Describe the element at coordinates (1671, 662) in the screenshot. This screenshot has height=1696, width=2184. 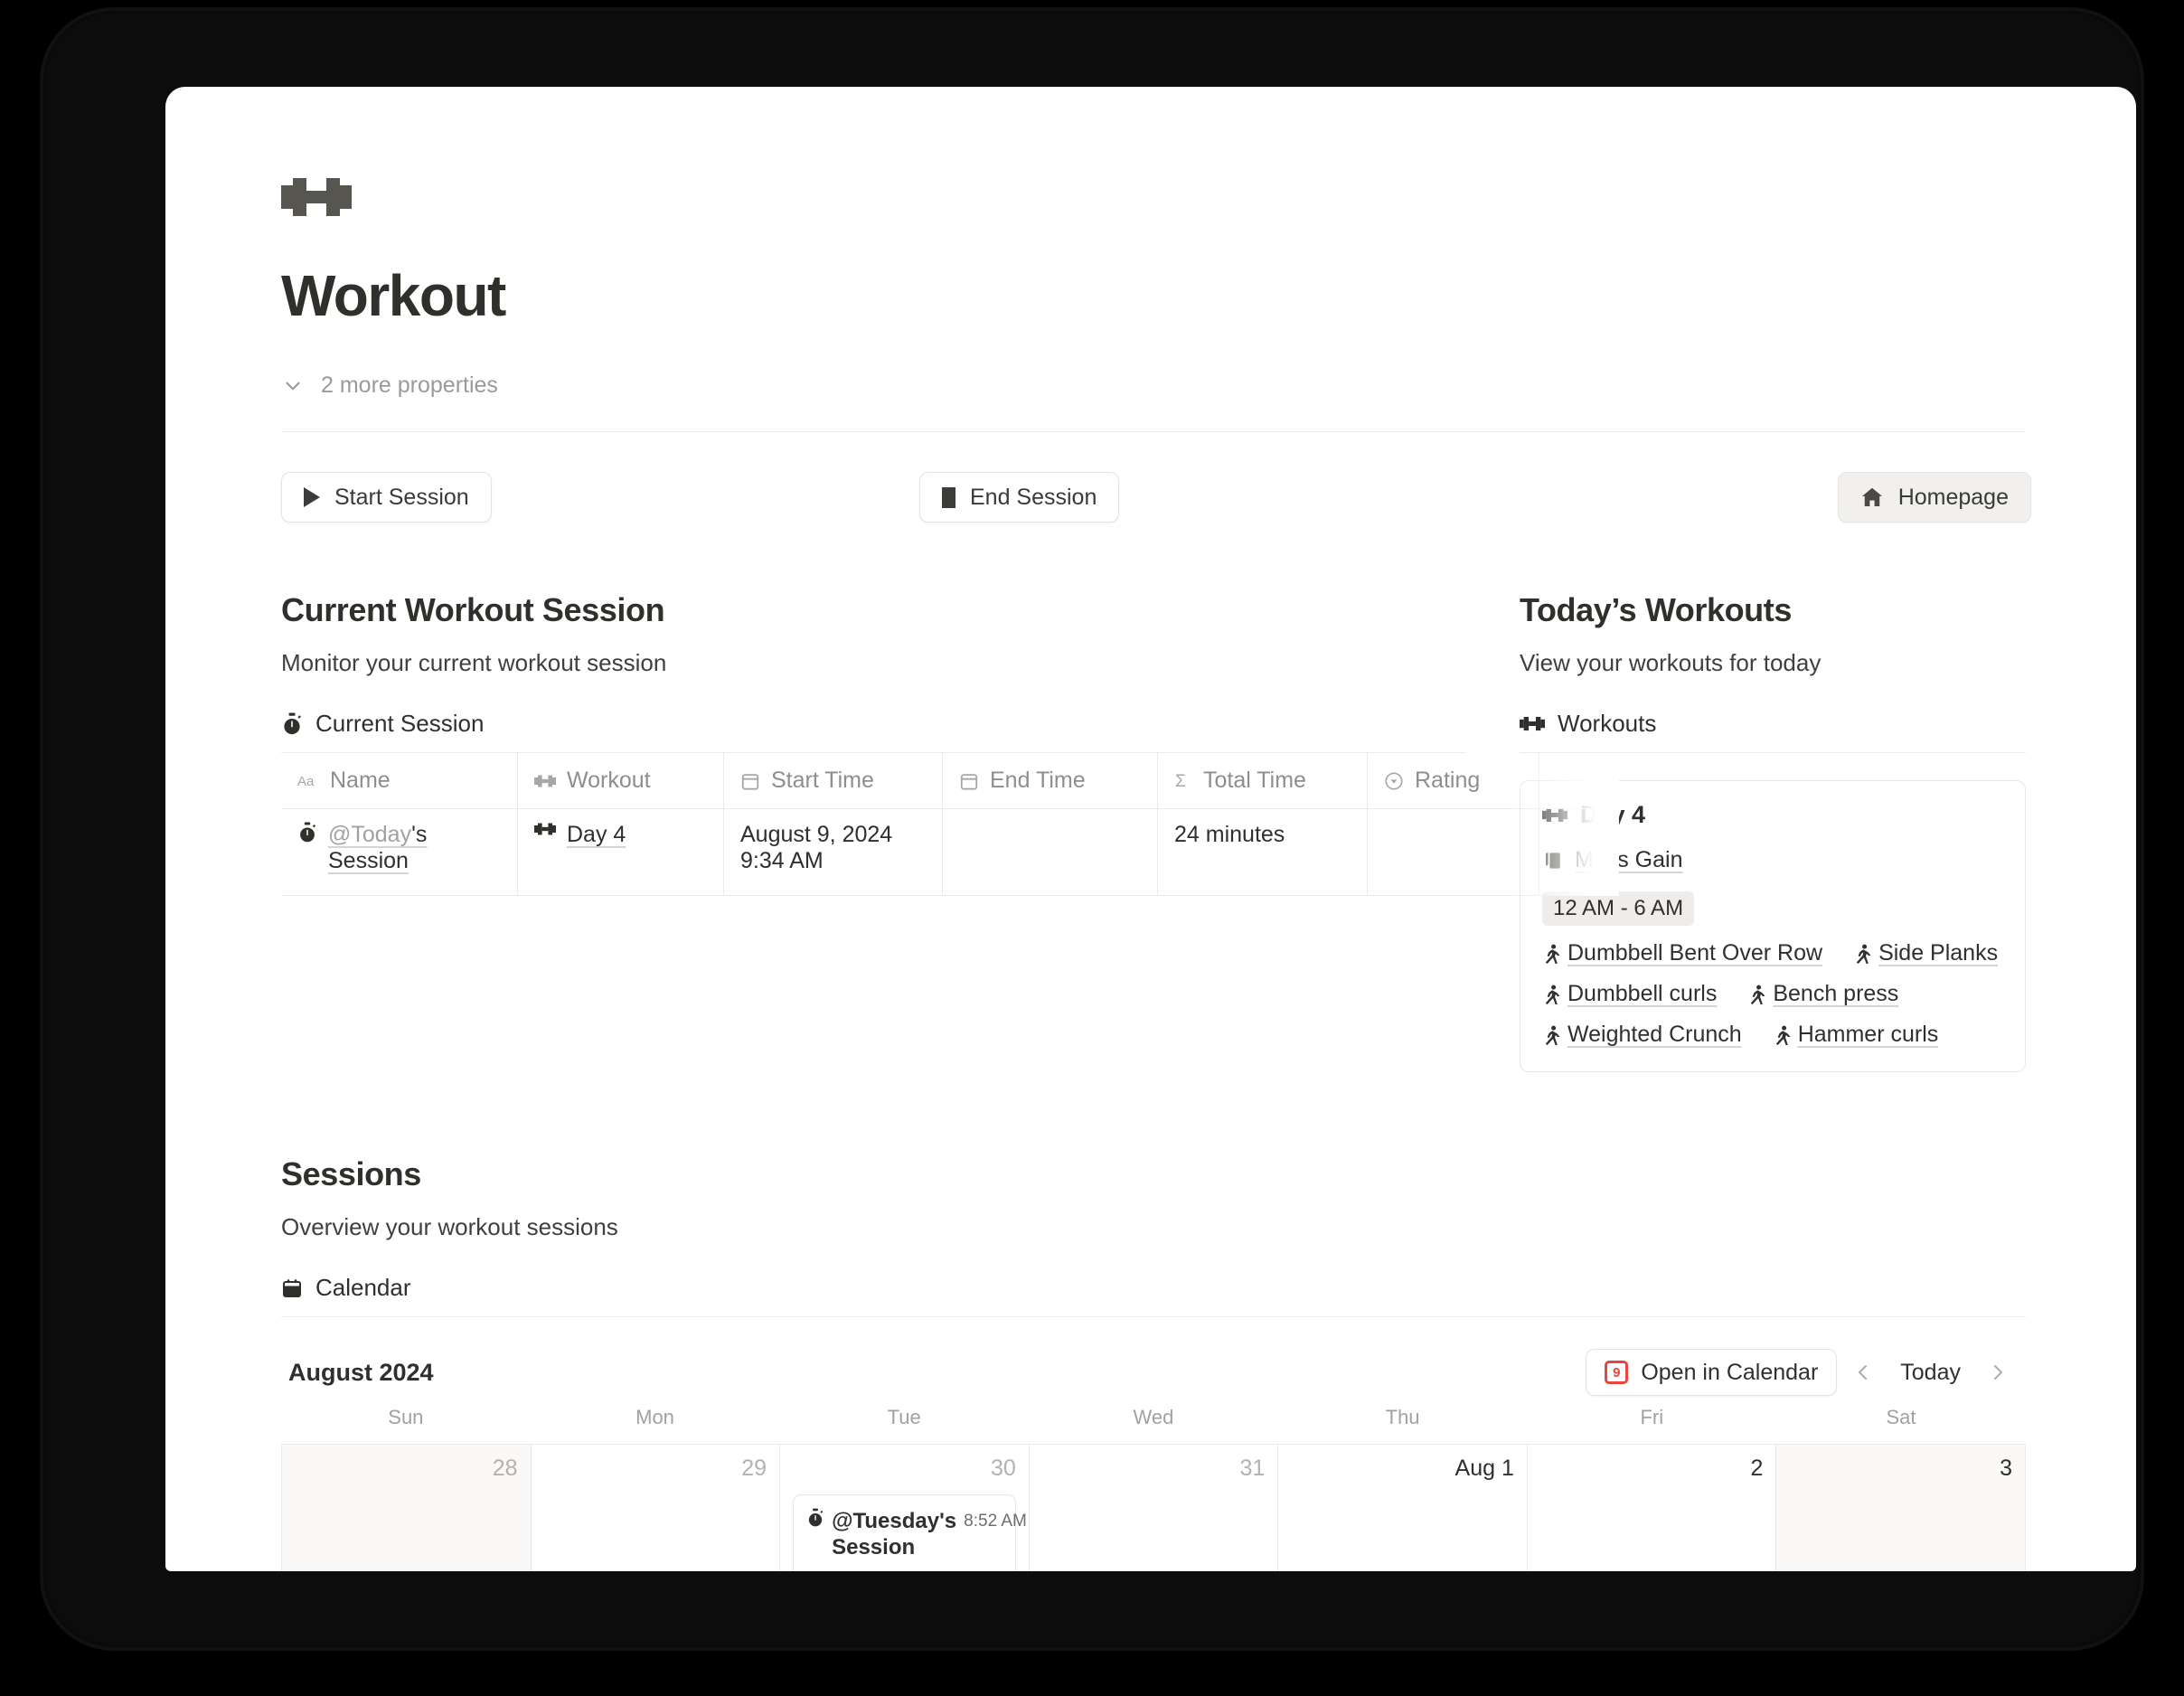
I see `todays-workouts-subtitle: View your workouts for today` at that location.